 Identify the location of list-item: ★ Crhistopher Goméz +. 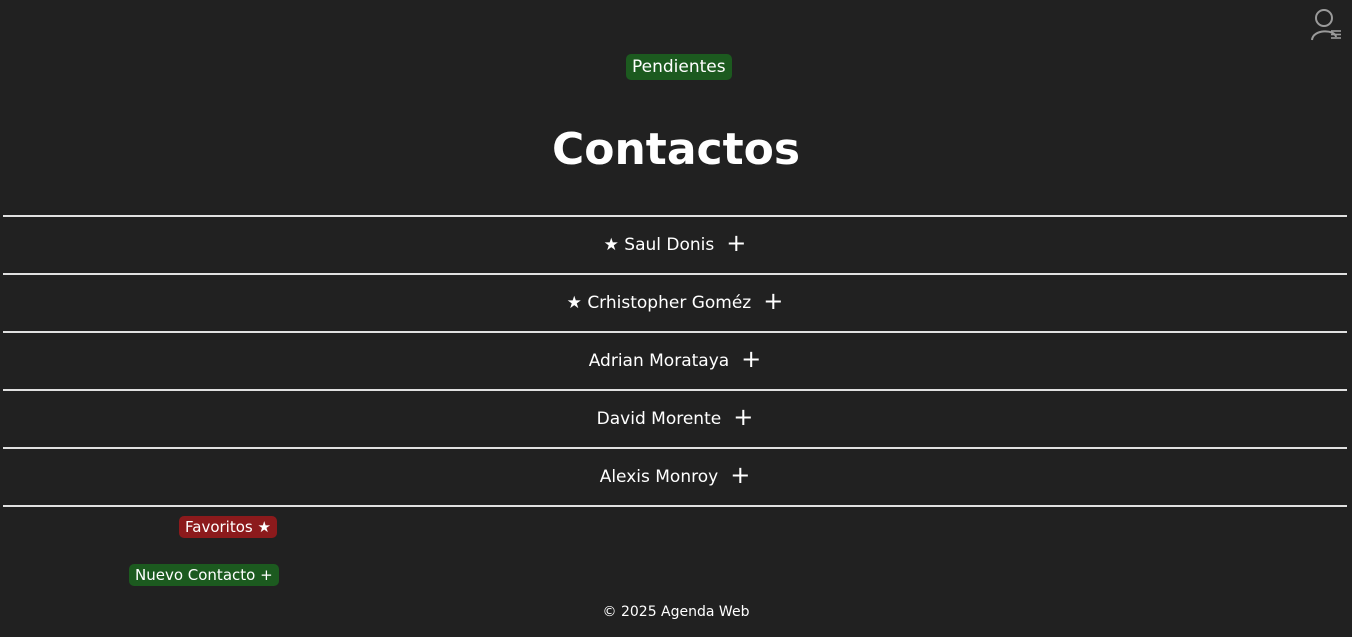
(675, 304).